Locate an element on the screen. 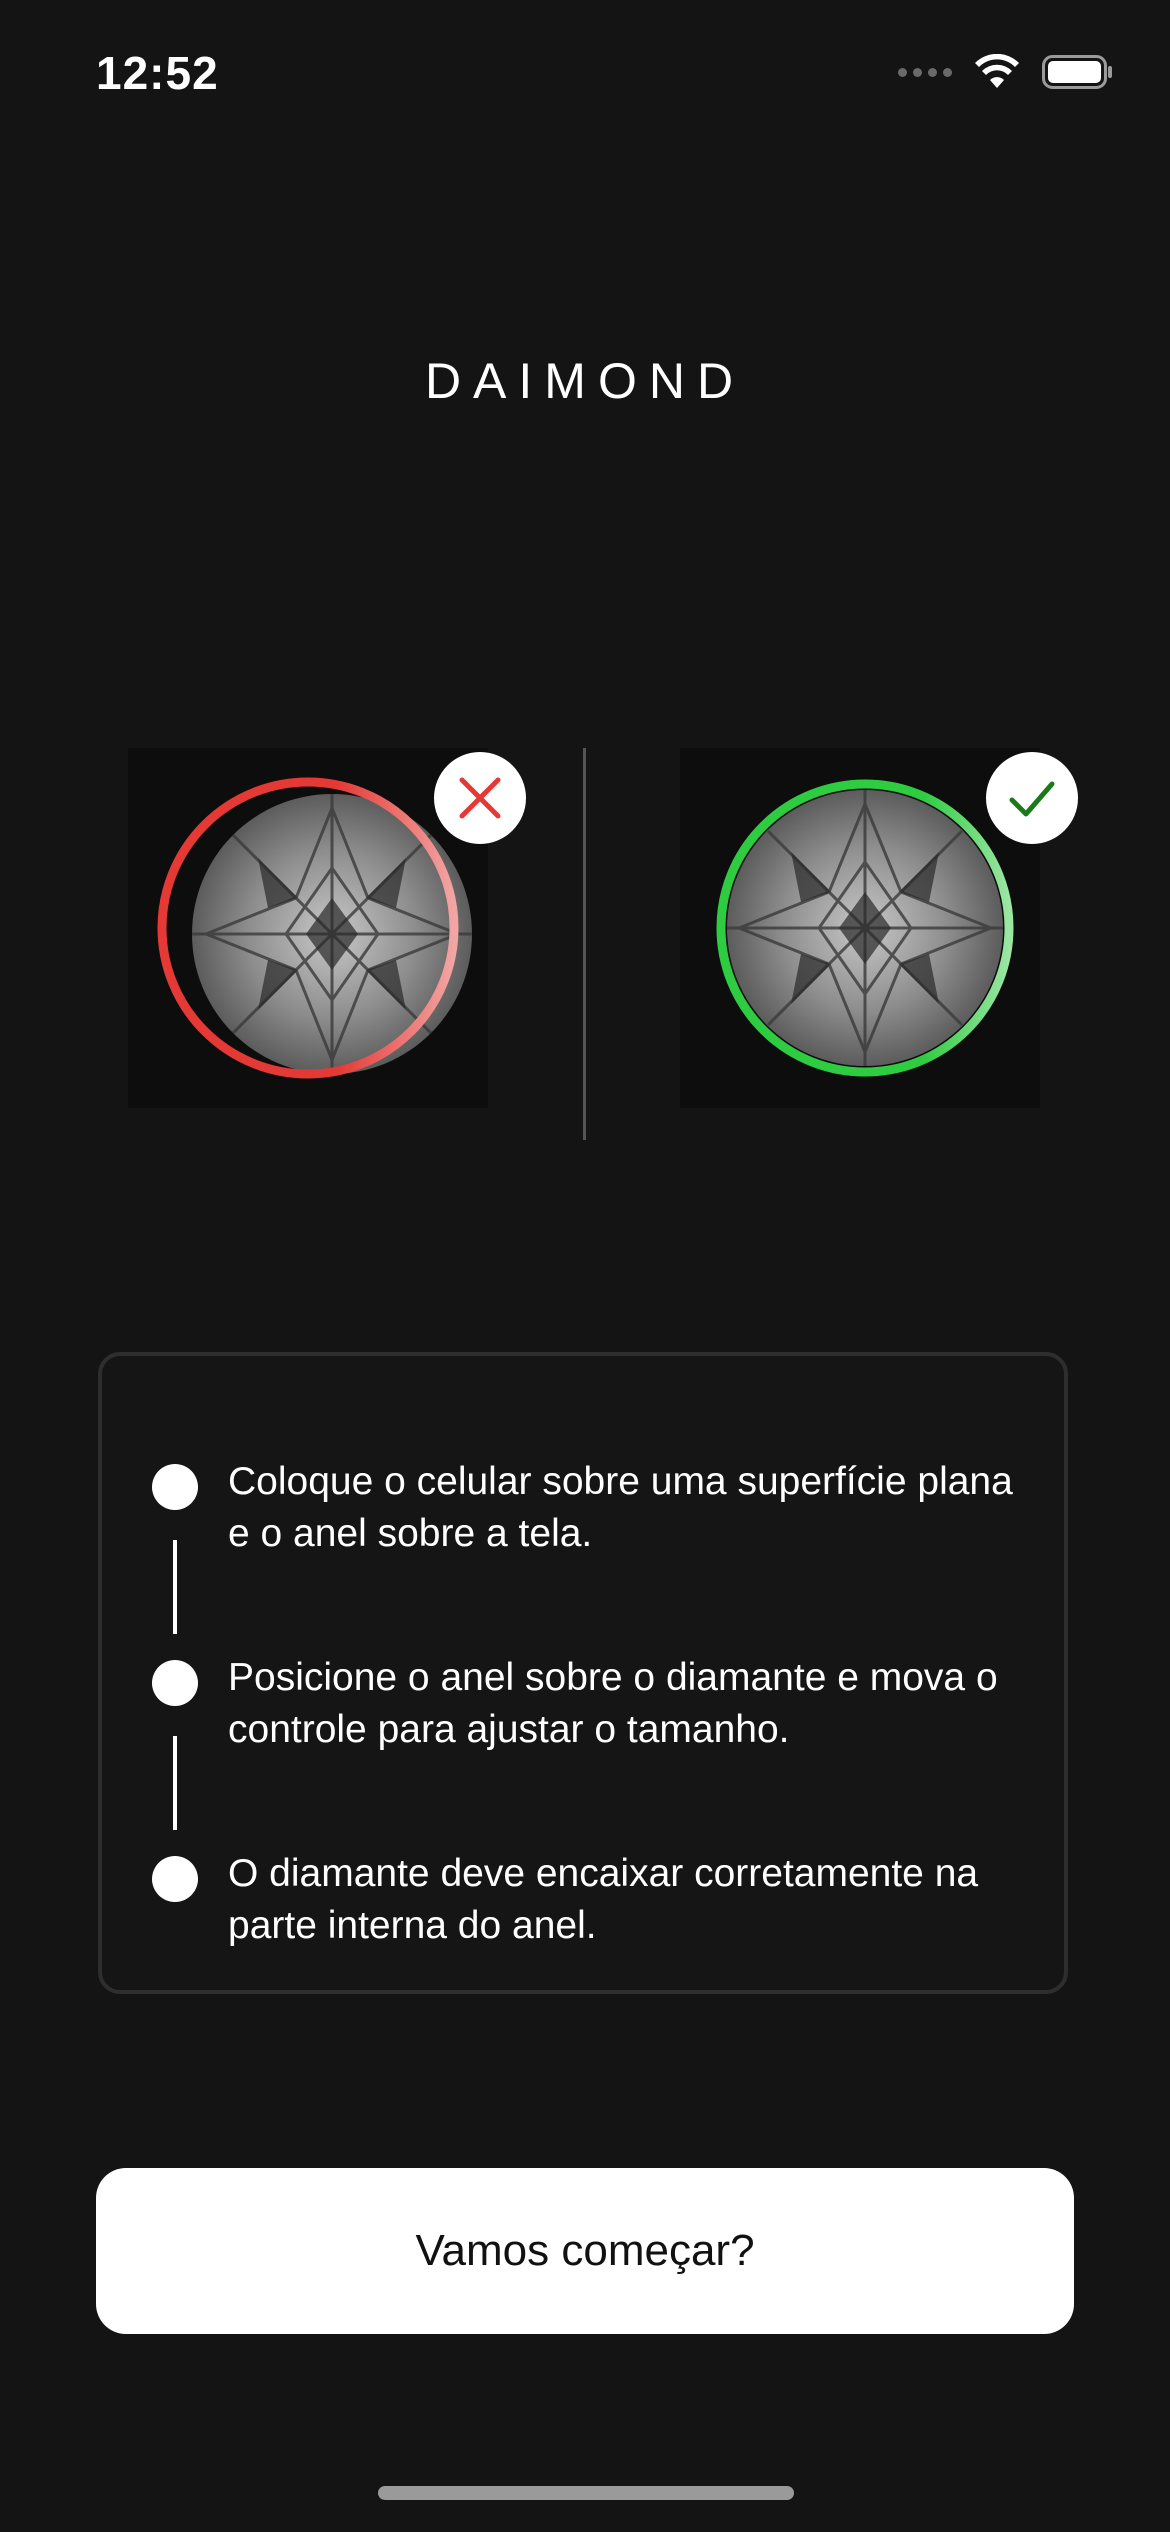  status-time: 12:52 is located at coordinates (157, 73).